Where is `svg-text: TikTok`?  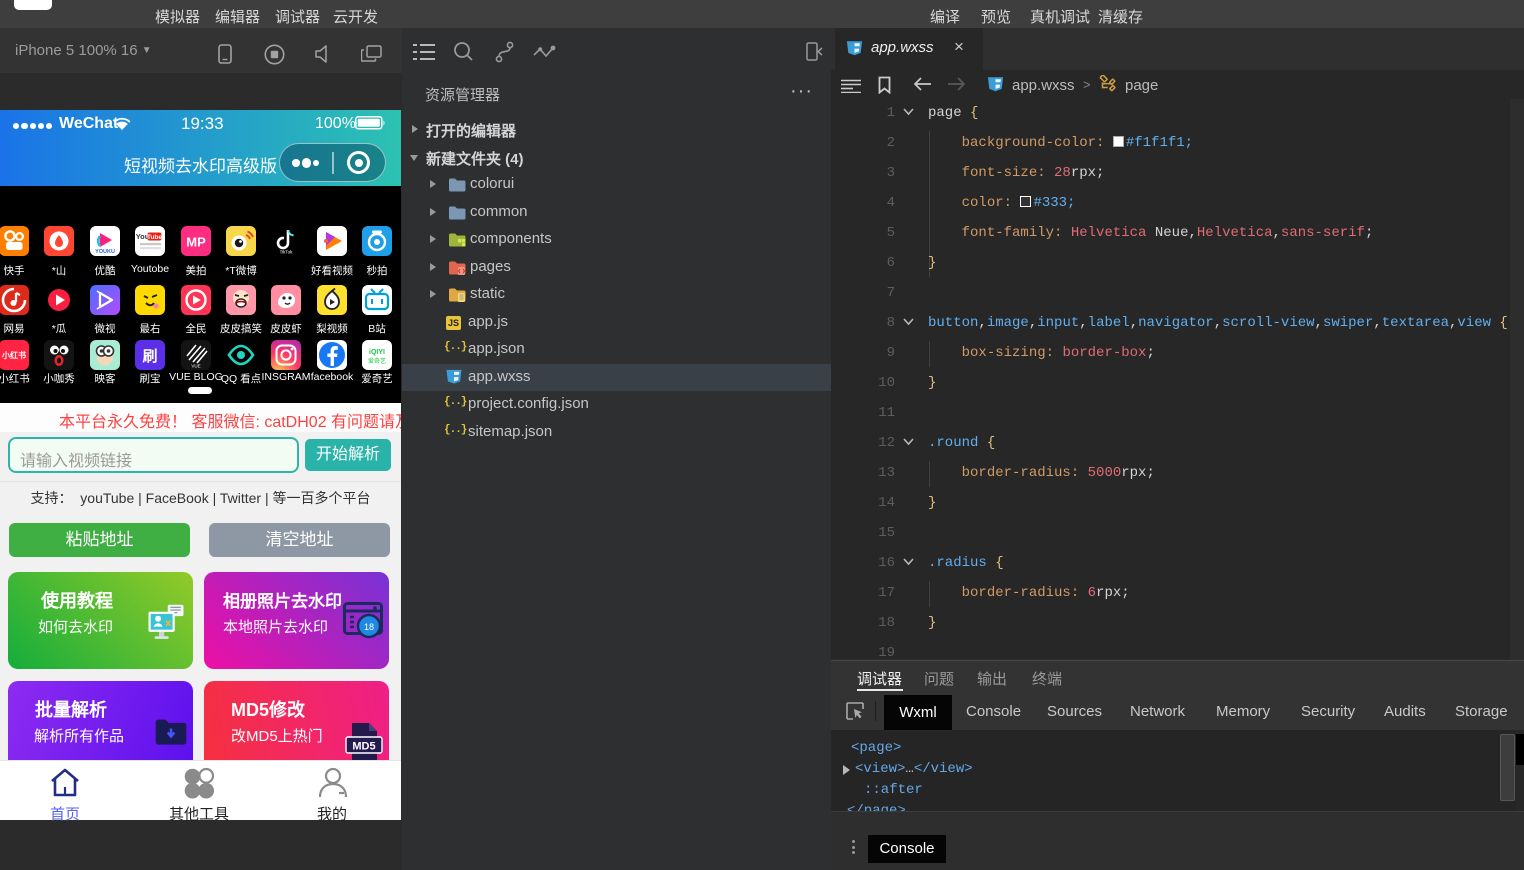 svg-text: TikTok is located at coordinates (287, 252).